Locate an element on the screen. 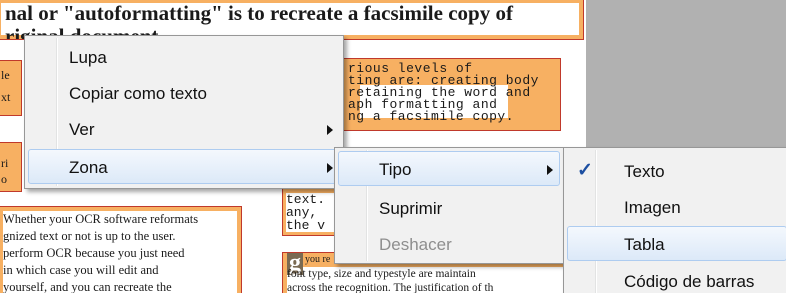 The image size is (786, 293). submenu-tipo: ✓ Texto Imagen Tabla Código de barras is located at coordinates (674, 220).